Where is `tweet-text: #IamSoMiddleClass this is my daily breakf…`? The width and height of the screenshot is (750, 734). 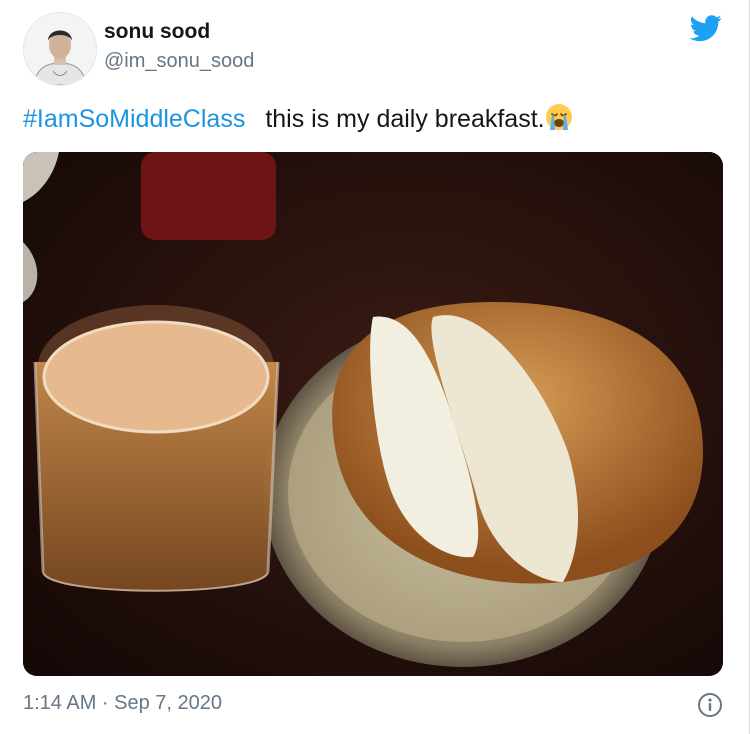
tweet-text: #IamSoMiddleClass this is my daily breakf… is located at coordinates (298, 120).